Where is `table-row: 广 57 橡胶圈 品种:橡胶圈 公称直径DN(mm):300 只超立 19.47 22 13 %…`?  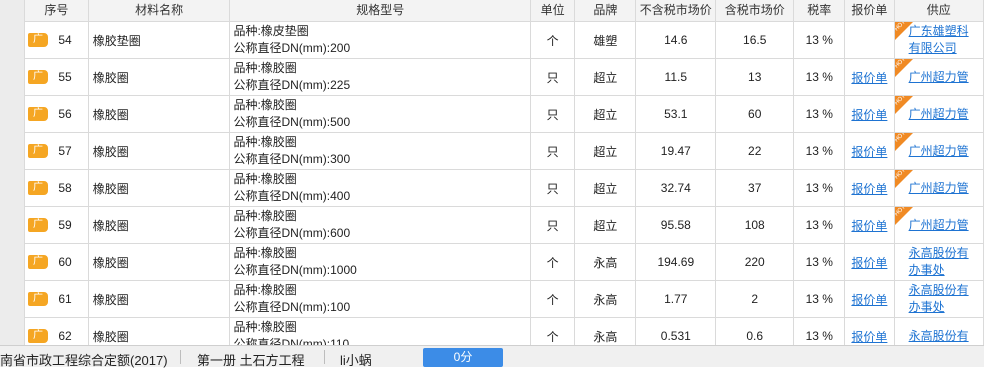 table-row: 广 57 橡胶圈 品种:橡胶圈 公称直径DN(mm):300 只超立 19.47 22 13 %… is located at coordinates (504, 151).